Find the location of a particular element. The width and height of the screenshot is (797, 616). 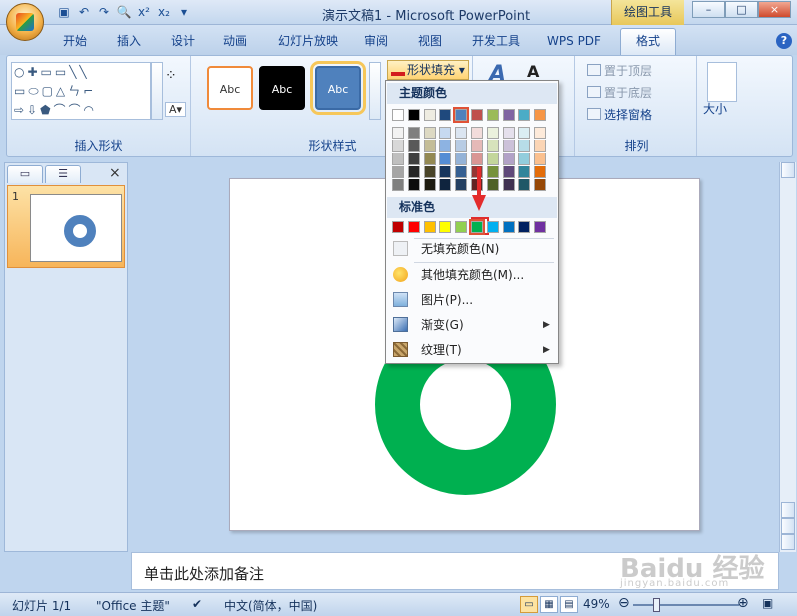

bring-to-front-button: 置于顶层 is located at coordinates (619, 70).